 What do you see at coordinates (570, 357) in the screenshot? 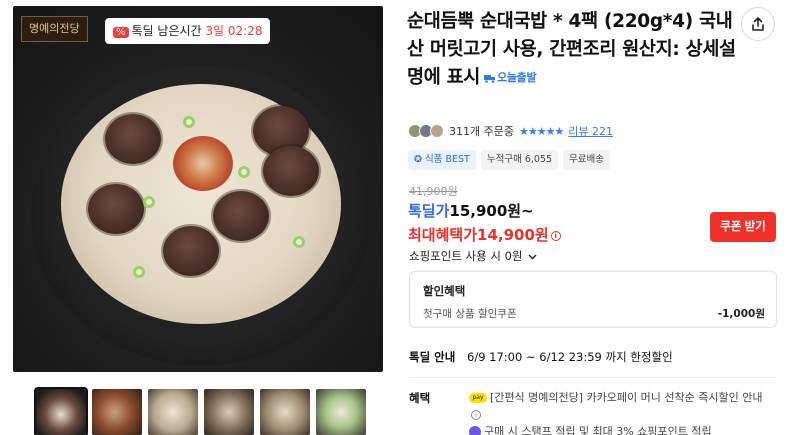
I see `deal-info-value: 6/9 17:00 ~ 6/12 23:59 까지 한정할인` at bounding box center [570, 357].